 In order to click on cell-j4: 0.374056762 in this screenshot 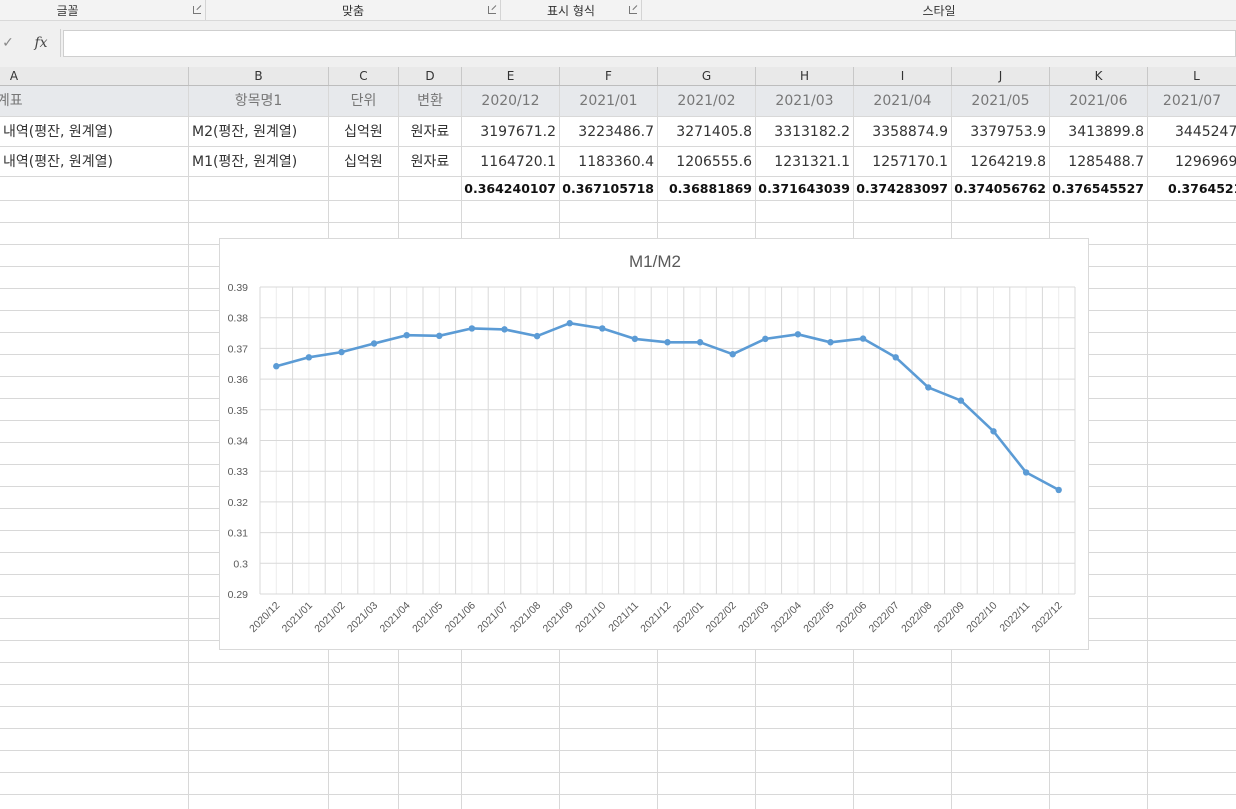, I will do `click(1000, 189)`.